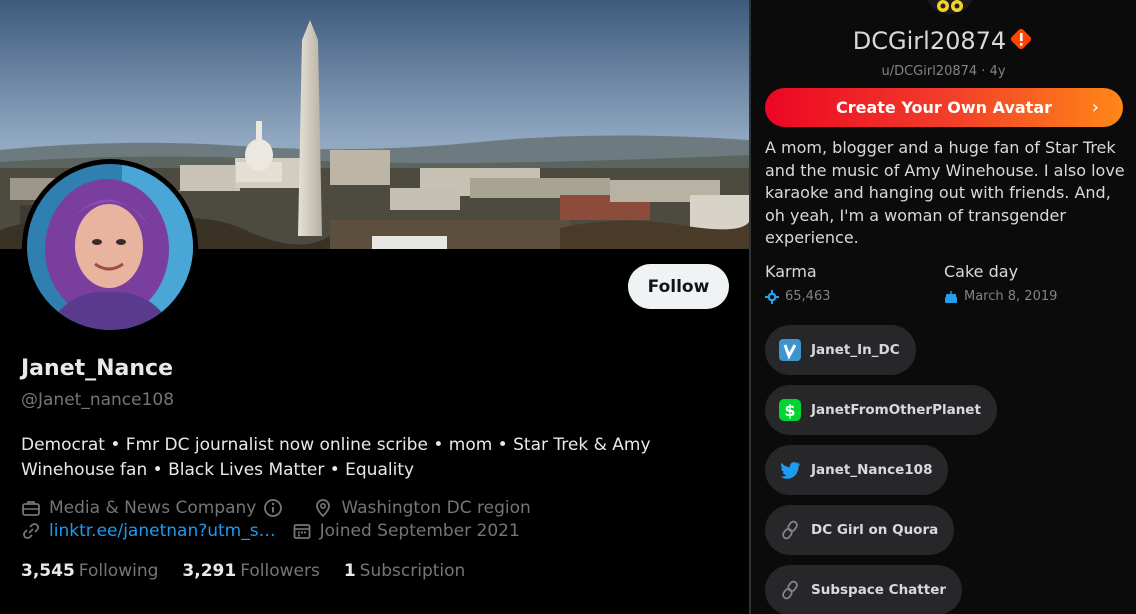 Image resolution: width=1136 pixels, height=614 pixels. I want to click on cakeday-label: Cake day, so click(981, 271).